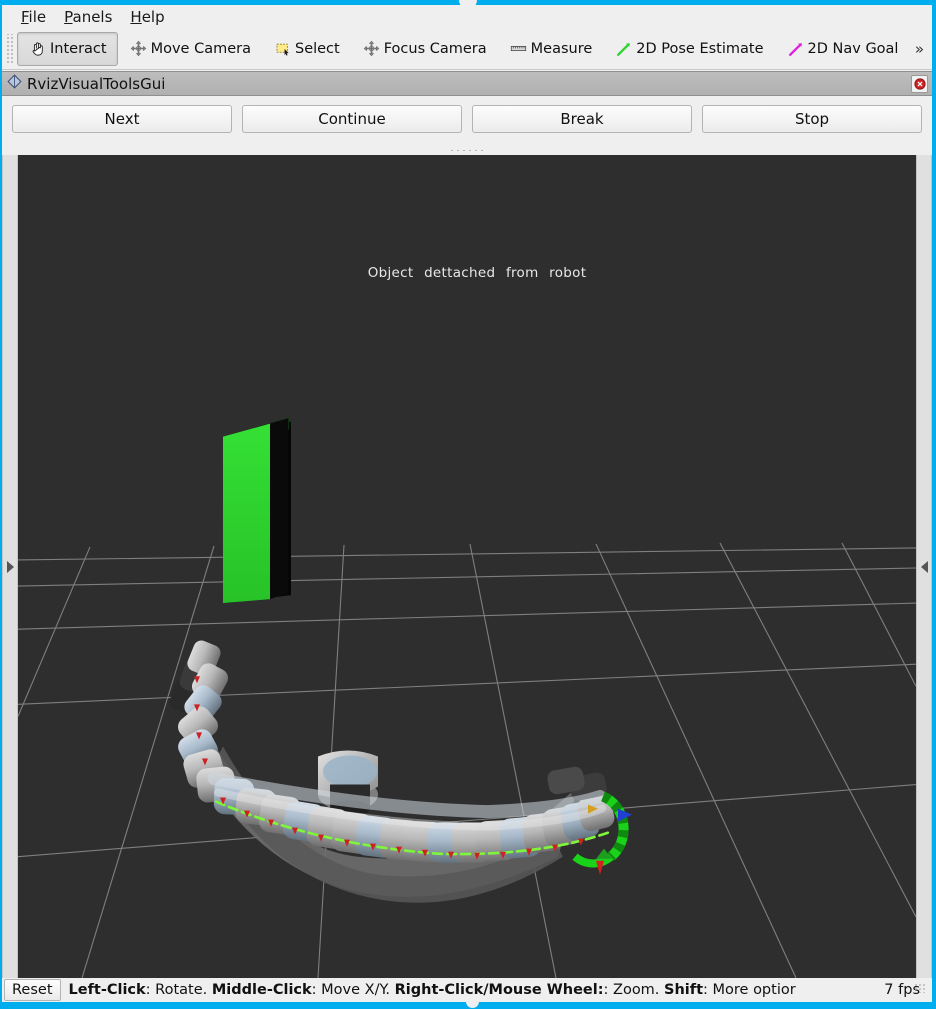 The width and height of the screenshot is (936, 1009). I want to click on toolbar-button-interact: Interact, so click(67, 48).